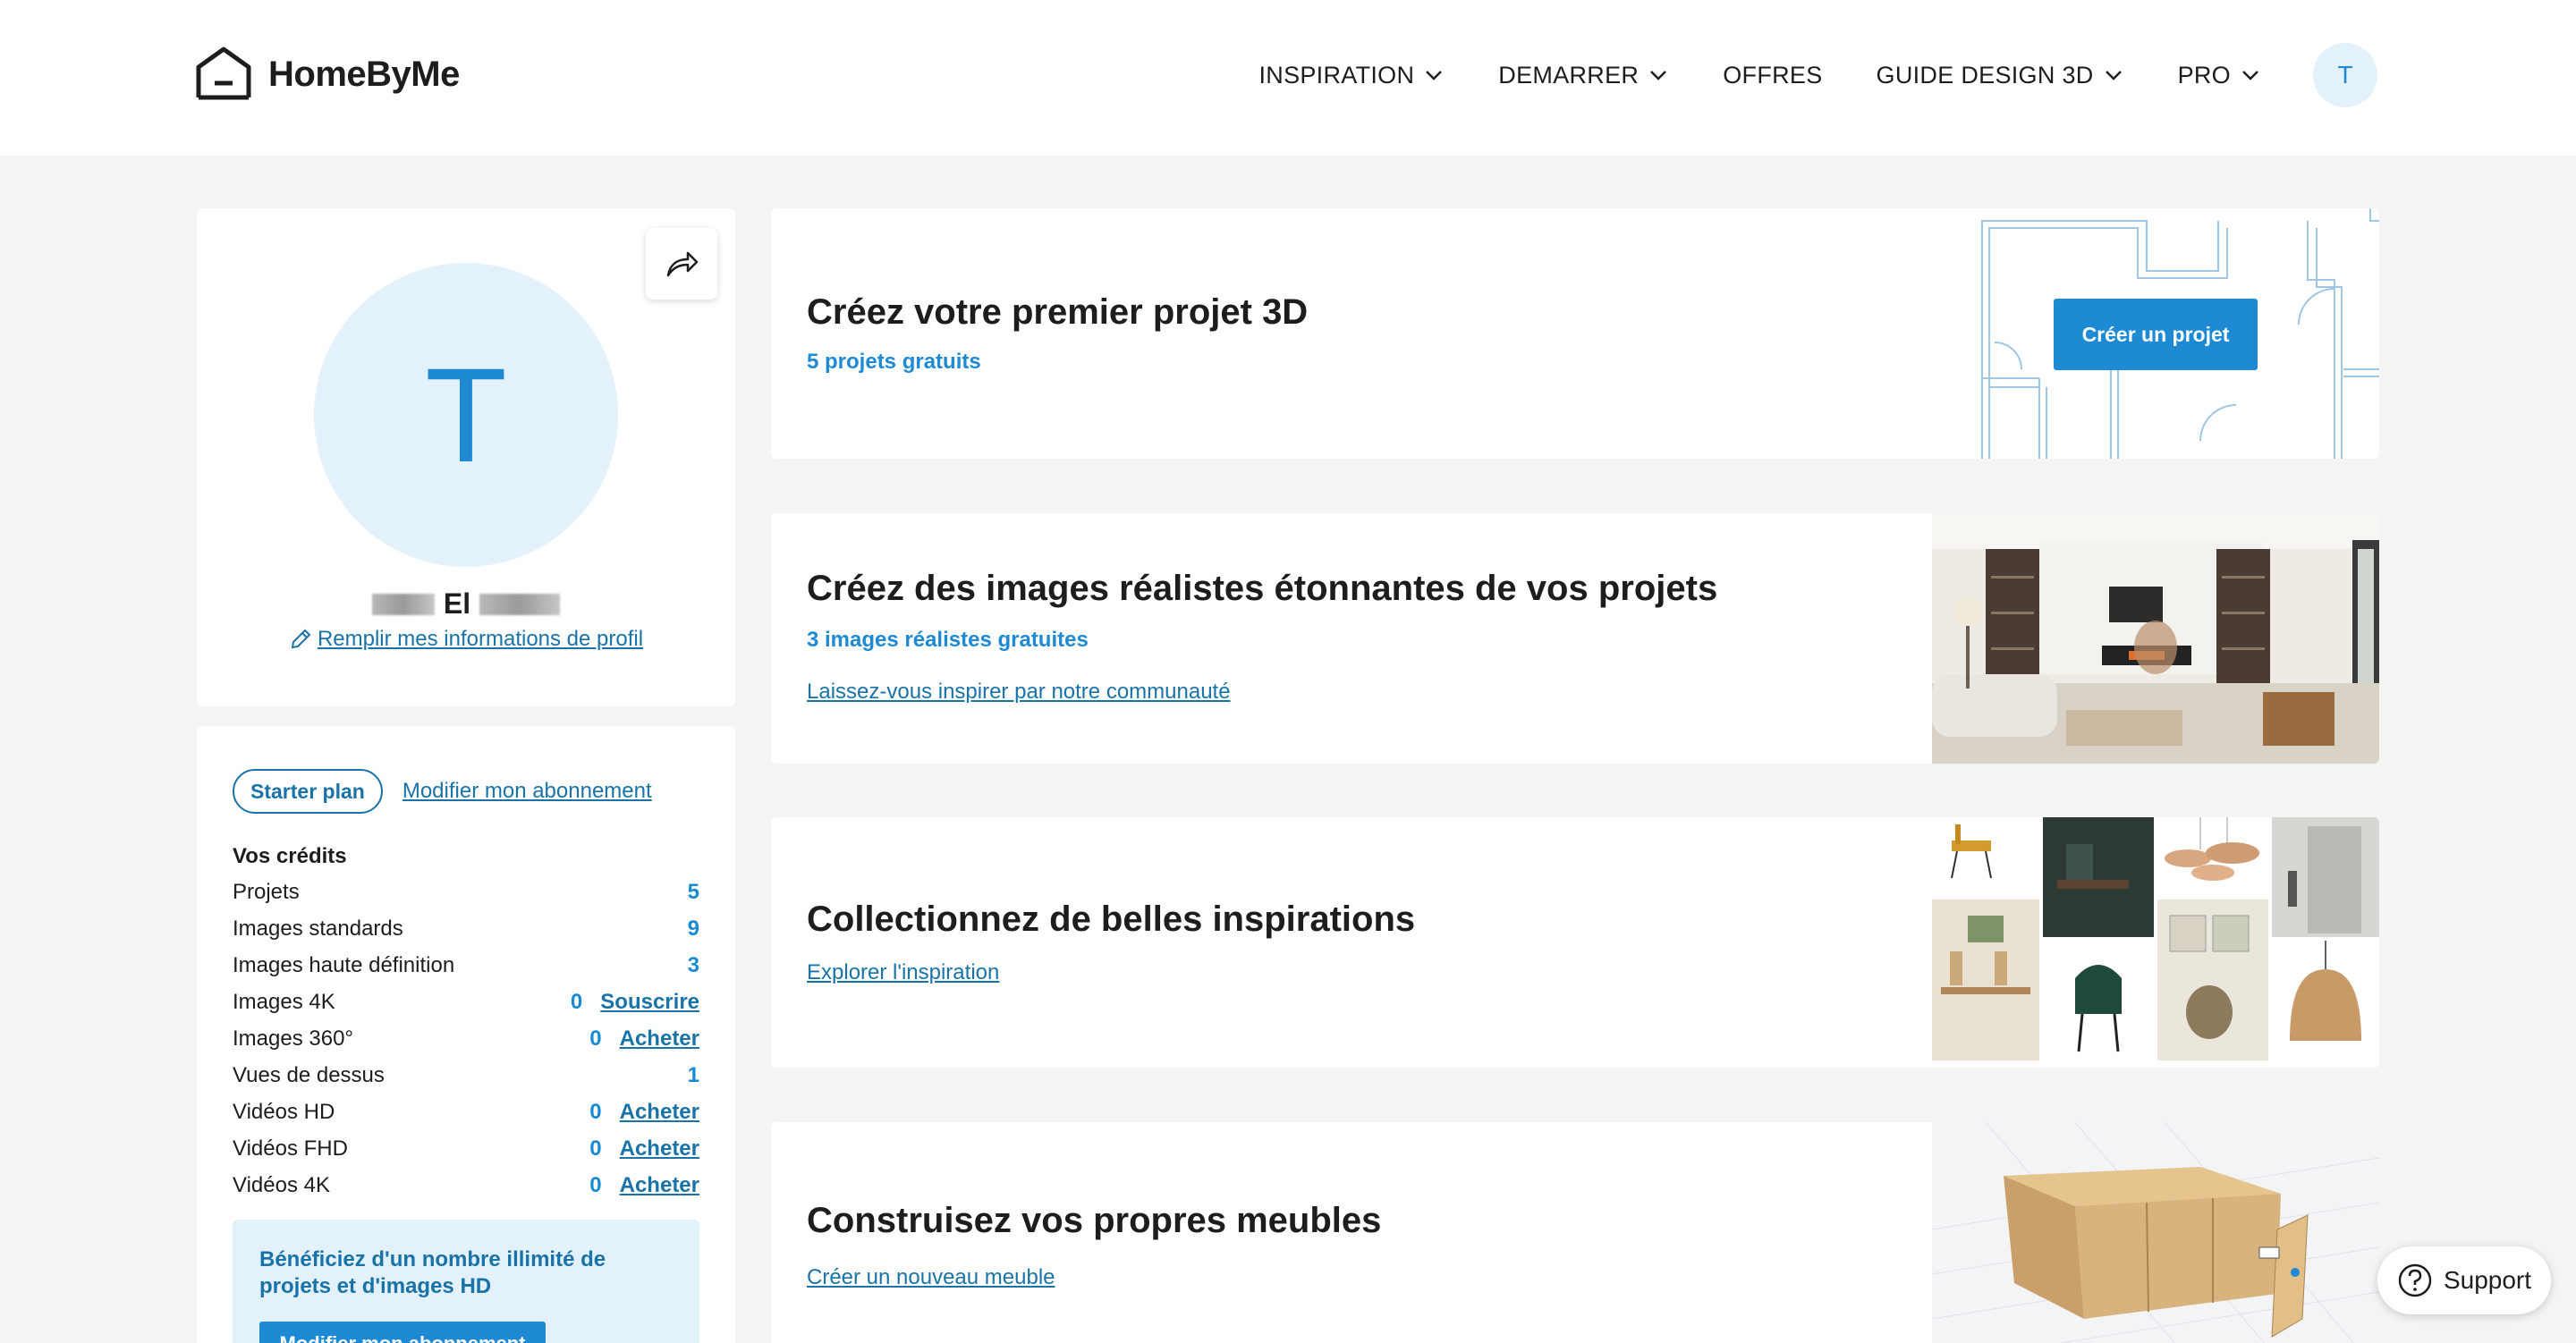 The width and height of the screenshot is (2576, 1343). Describe the element at coordinates (2204, 75) in the screenshot. I see `nav-label: PRO` at that location.